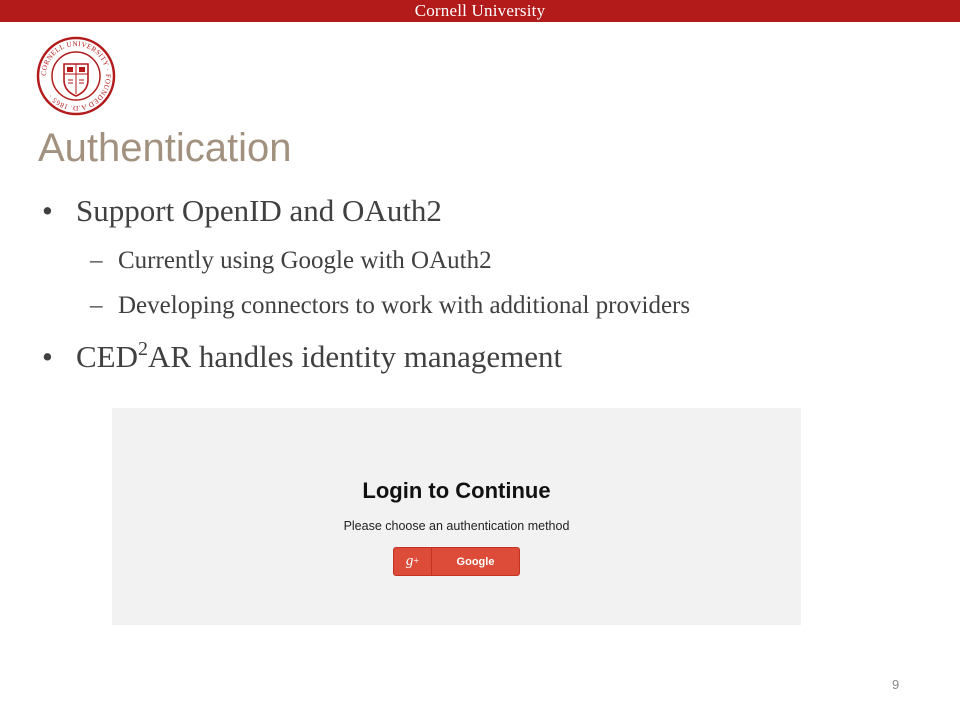  I want to click on google-login-button: g + Google, so click(456, 561).